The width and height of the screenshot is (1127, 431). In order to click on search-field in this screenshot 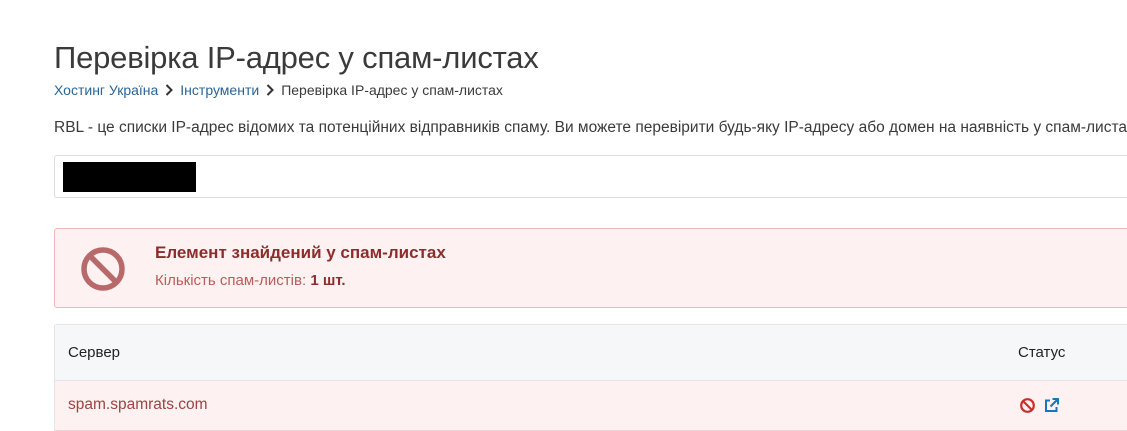, I will do `click(590, 176)`.